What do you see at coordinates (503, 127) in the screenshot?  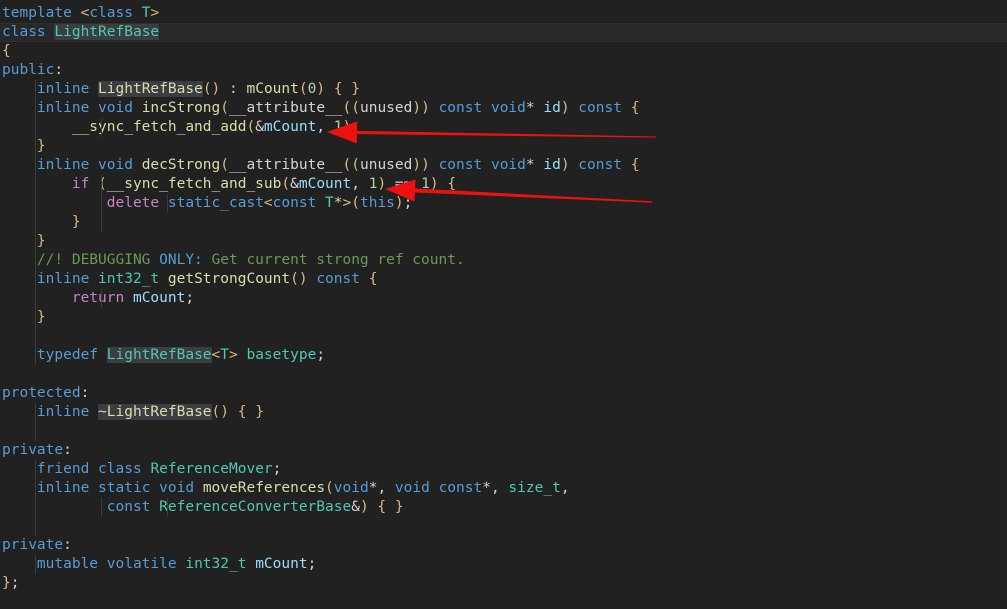 I see `code-line: __sync_fetch_and_add(&mCount, 1);` at bounding box center [503, 127].